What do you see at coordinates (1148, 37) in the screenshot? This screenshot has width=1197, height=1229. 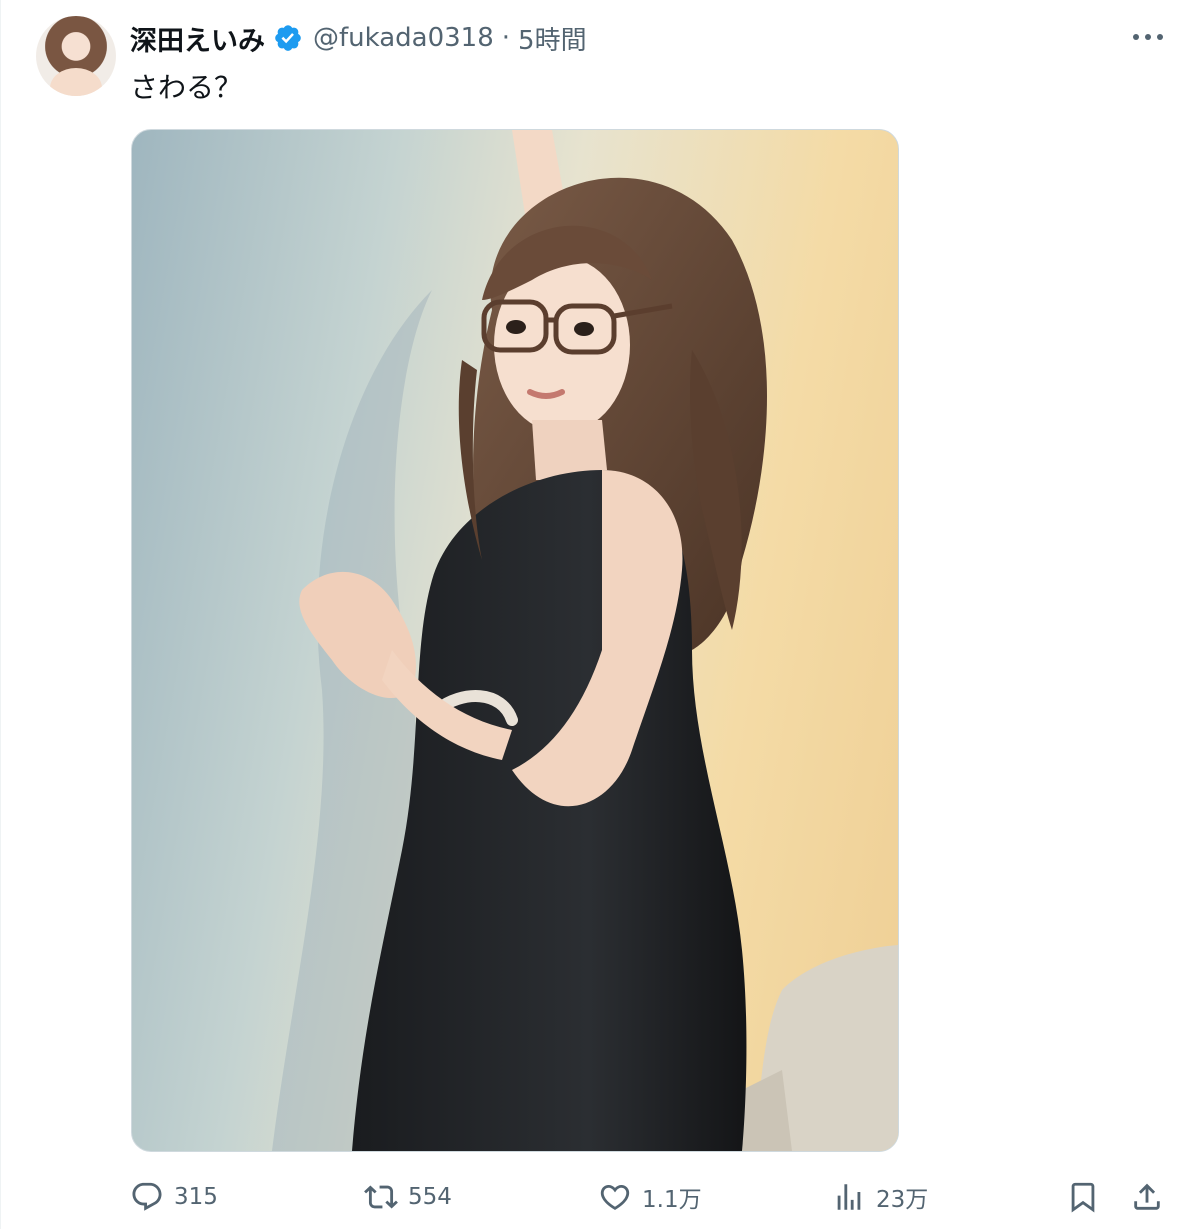 I see `more-icon` at bounding box center [1148, 37].